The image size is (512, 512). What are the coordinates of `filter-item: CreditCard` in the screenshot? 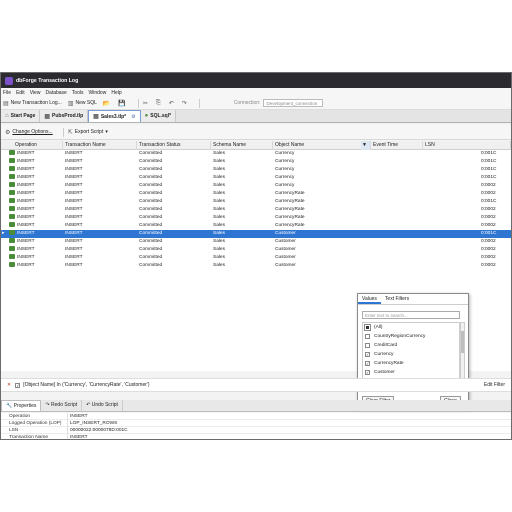 It's located at (411, 345).